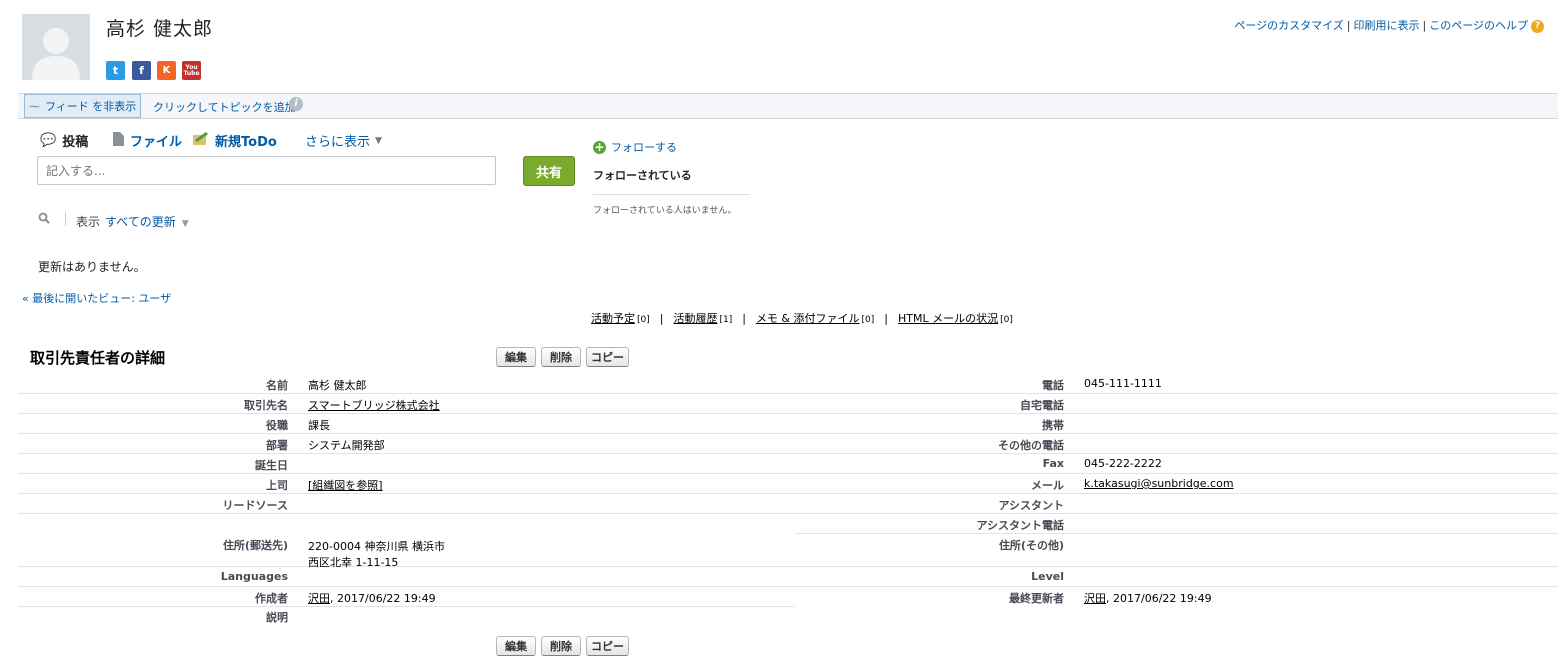  Describe the element at coordinates (948, 318) in the screenshot. I see `related-link-html-email-status: HTML メールの状況` at that location.